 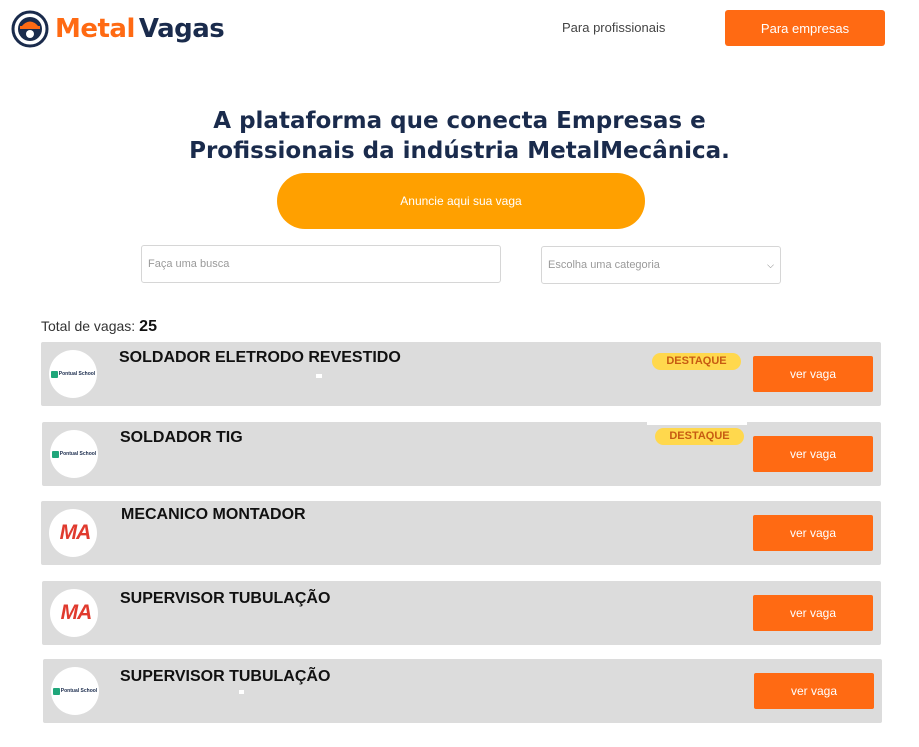 What do you see at coordinates (461, 201) in the screenshot?
I see `post-job-button: Anuncie aqui sua vaga` at bounding box center [461, 201].